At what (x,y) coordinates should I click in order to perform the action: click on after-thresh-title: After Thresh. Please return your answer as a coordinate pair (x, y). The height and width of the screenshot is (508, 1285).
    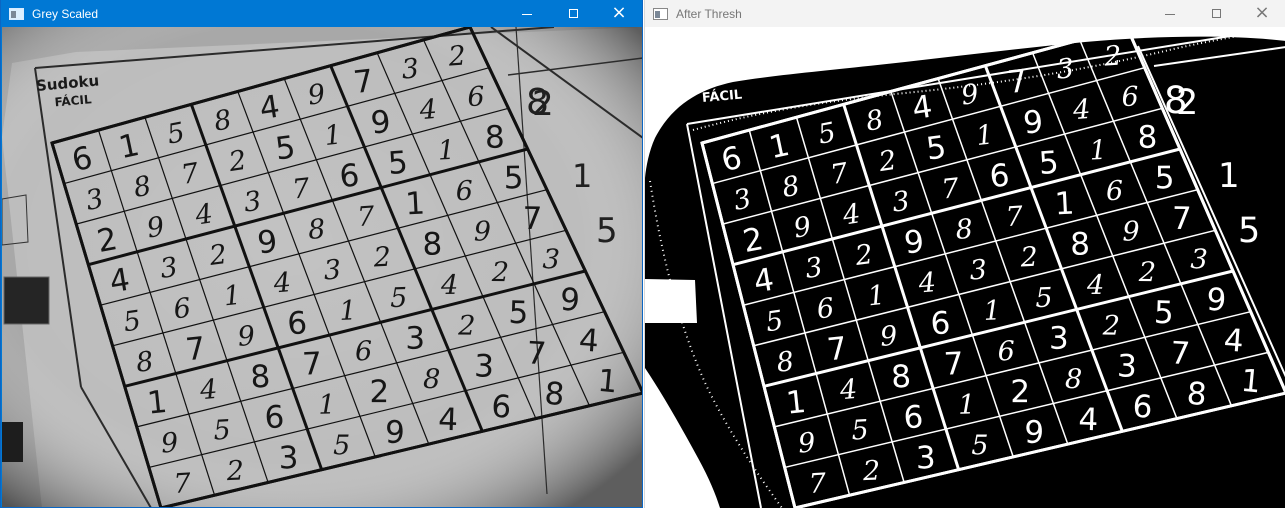
    Looking at the image, I should click on (709, 13).